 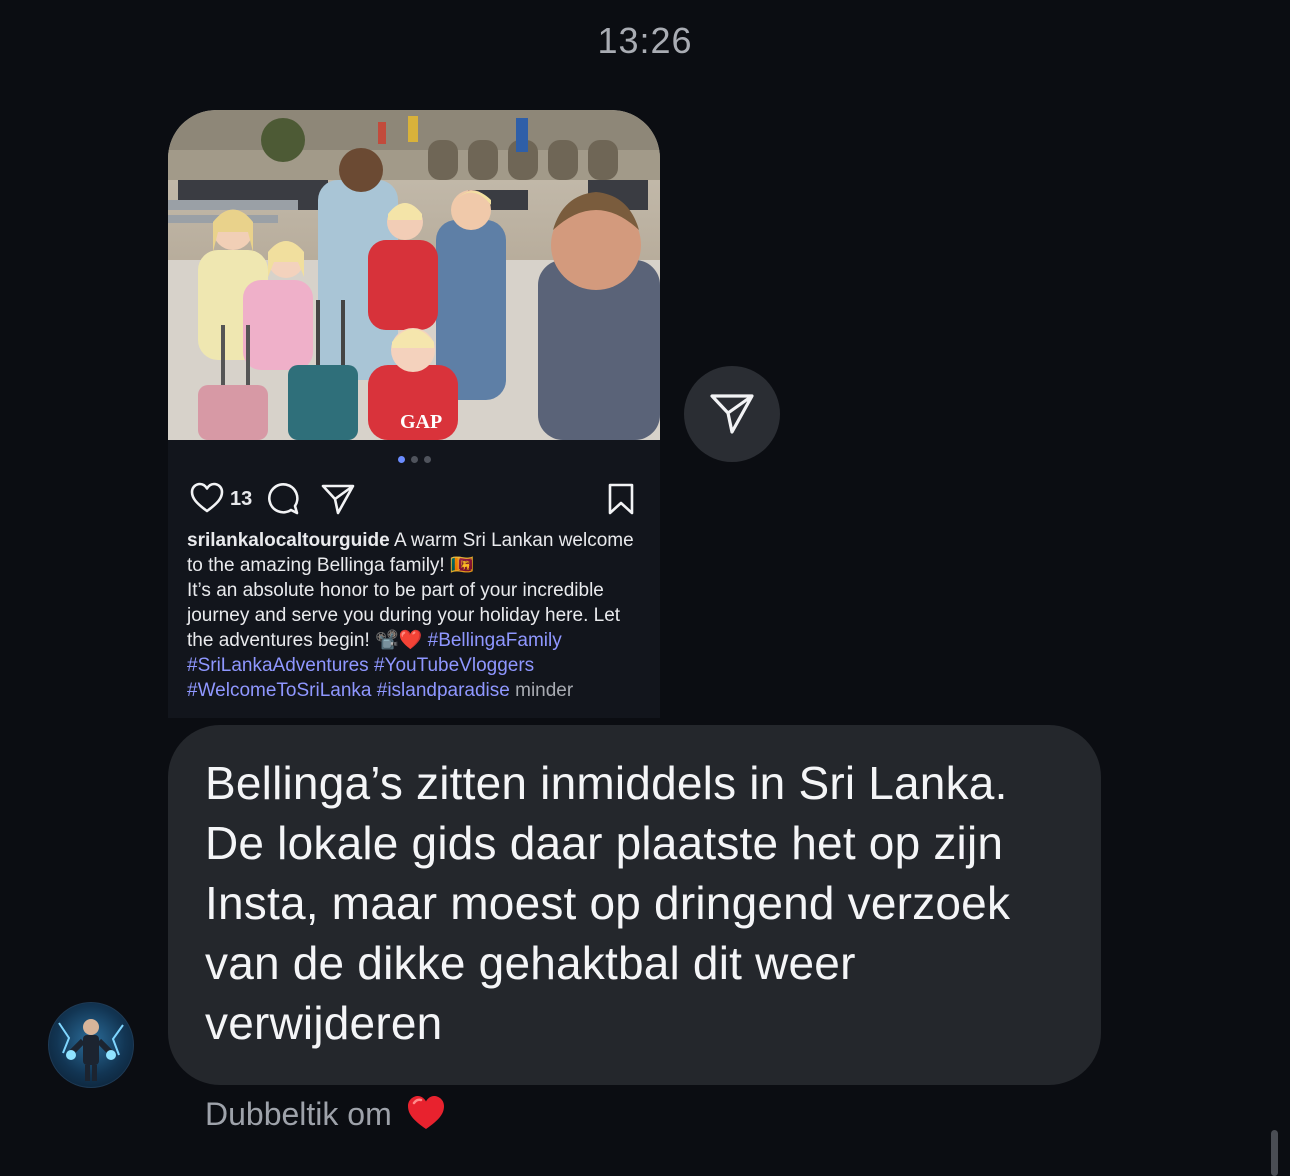 What do you see at coordinates (241, 499) in the screenshot?
I see `like-count: 13` at bounding box center [241, 499].